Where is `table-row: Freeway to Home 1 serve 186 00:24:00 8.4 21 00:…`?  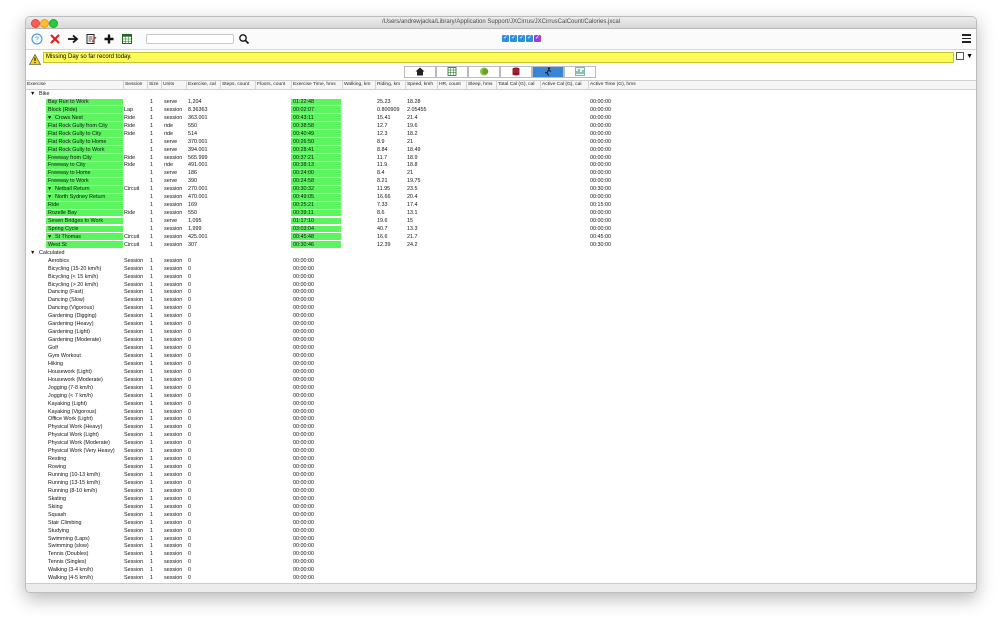 table-row: Freeway to Home 1 serve 186 00:24:00 8.4 21 00:… is located at coordinates (501, 173).